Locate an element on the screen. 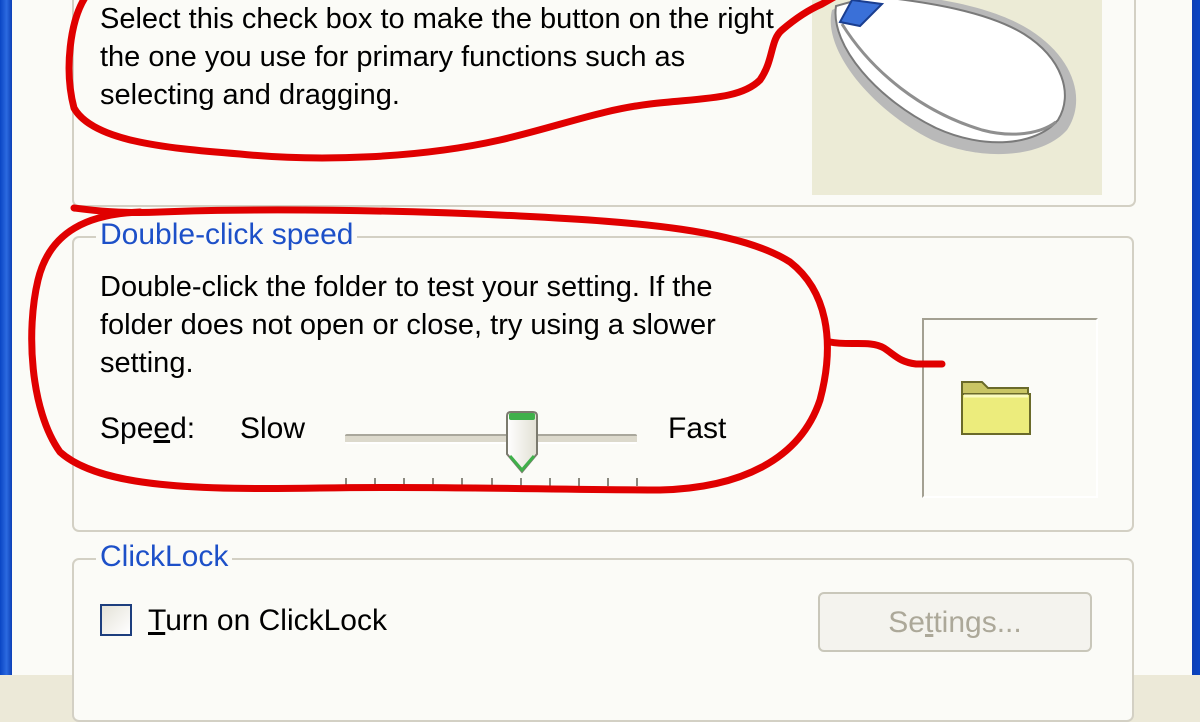 This screenshot has height=722, width=1200. clicklock-checkbox-label: Turn on ClickLock is located at coordinates (267, 621).